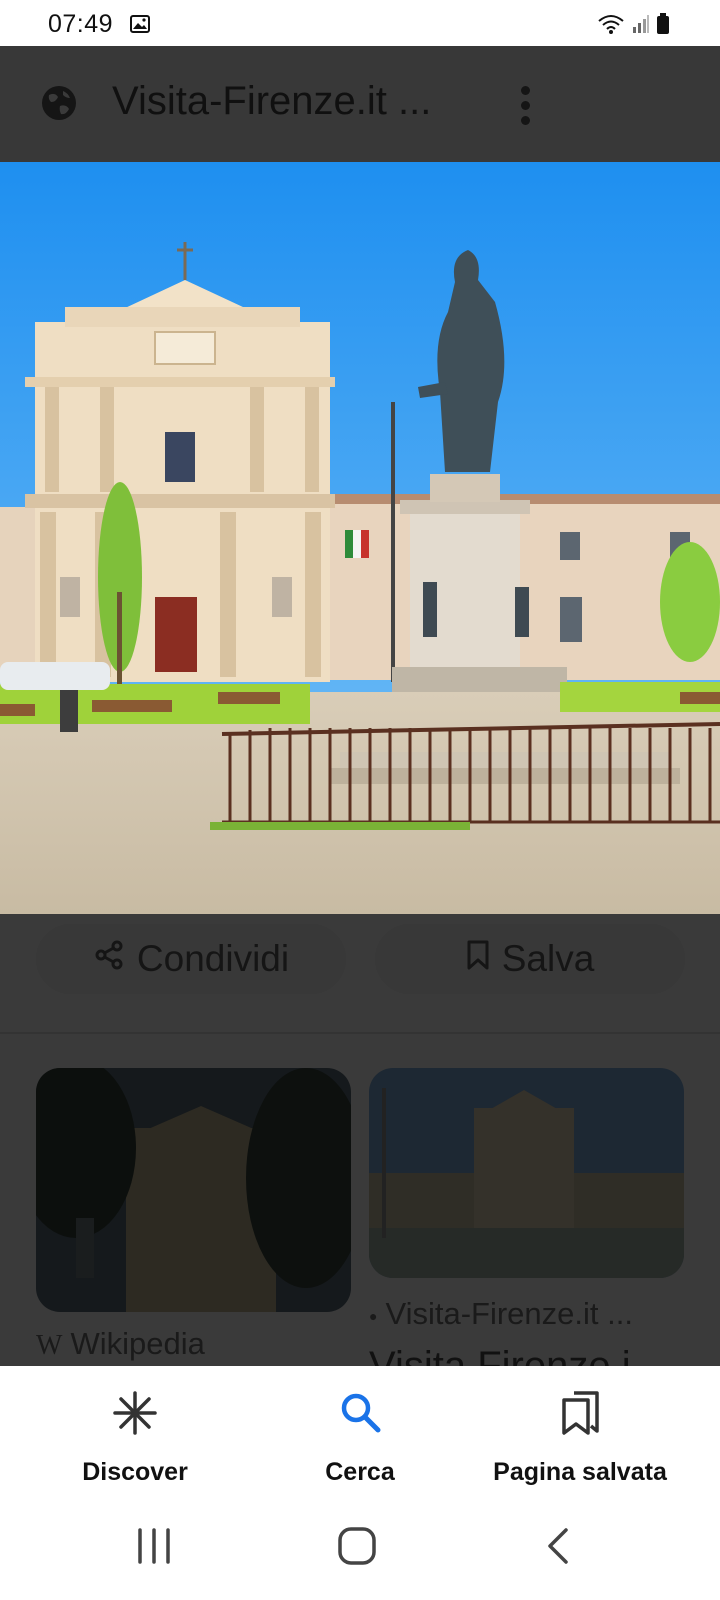 This screenshot has width=720, height=1600. Describe the element at coordinates (357, 1548) in the screenshot. I see `home-button` at that location.